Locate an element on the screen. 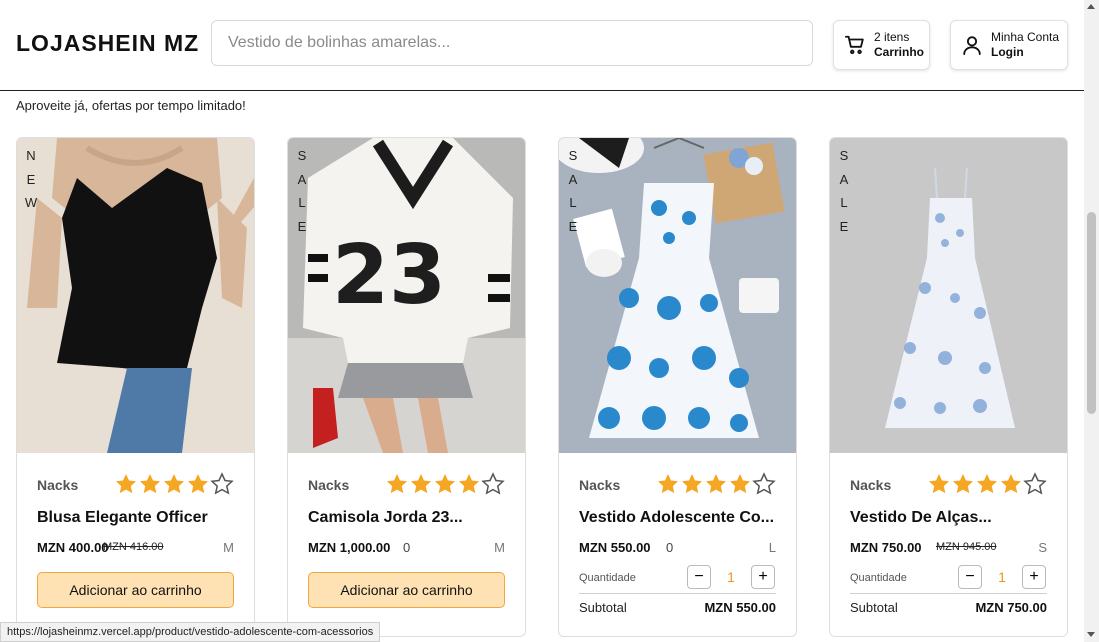 This screenshot has height=642, width=1099. scrollbar-thumb is located at coordinates (1091, 313).